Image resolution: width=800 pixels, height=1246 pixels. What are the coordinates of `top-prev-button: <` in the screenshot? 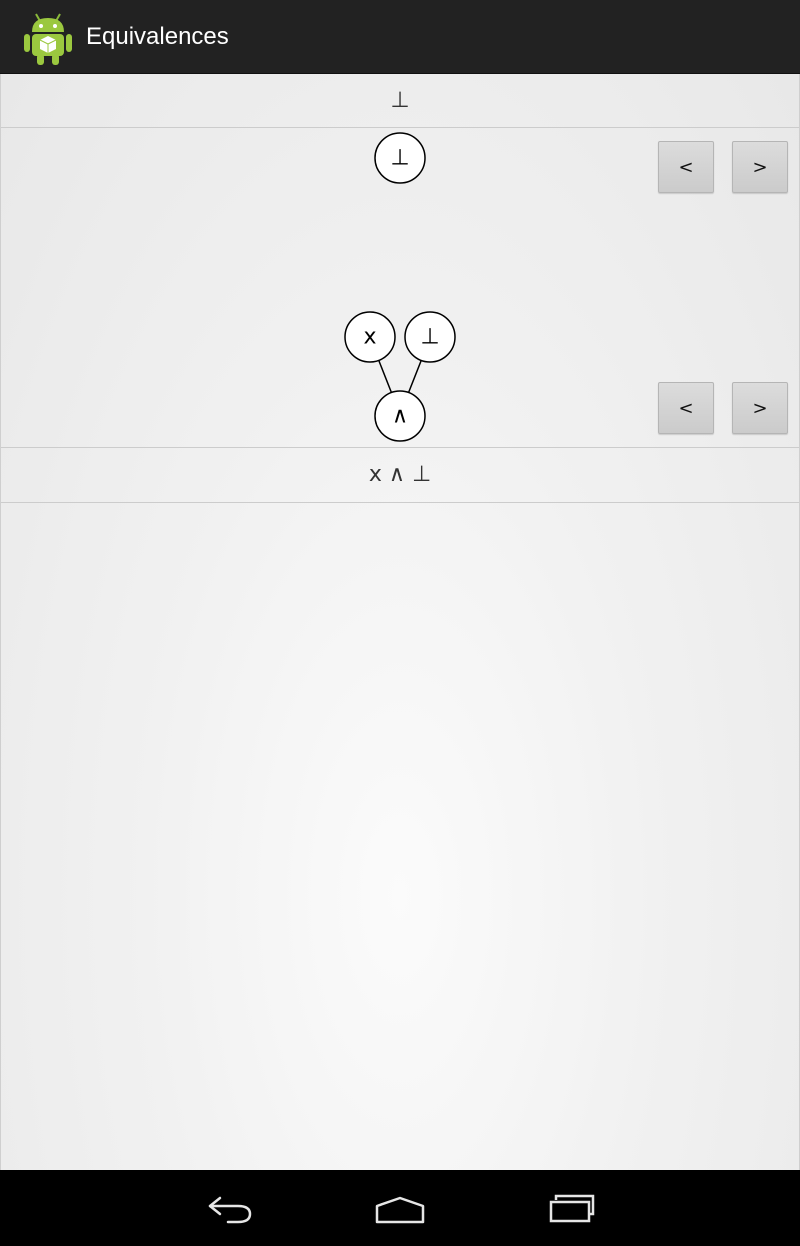 It's located at (686, 167).